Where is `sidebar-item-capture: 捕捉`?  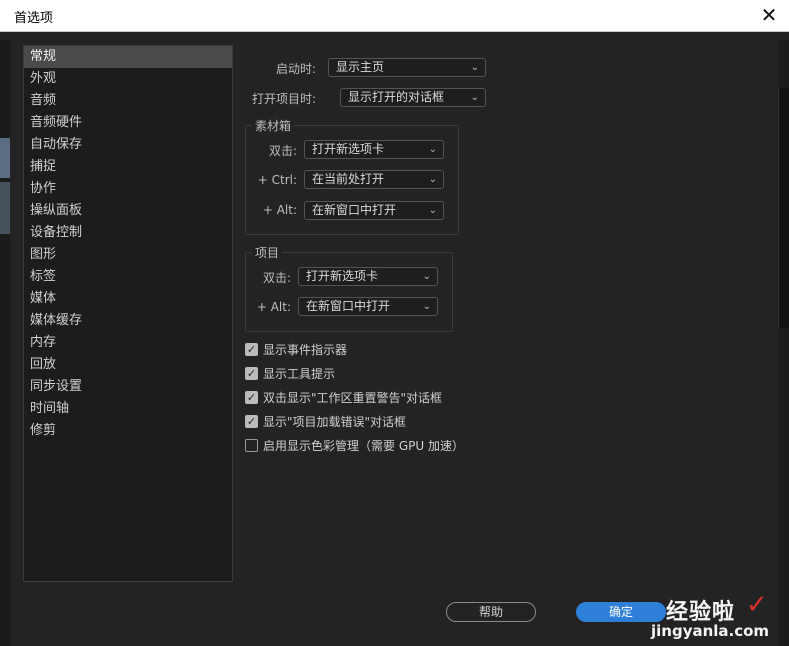 sidebar-item-capture: 捕捉 is located at coordinates (128, 167).